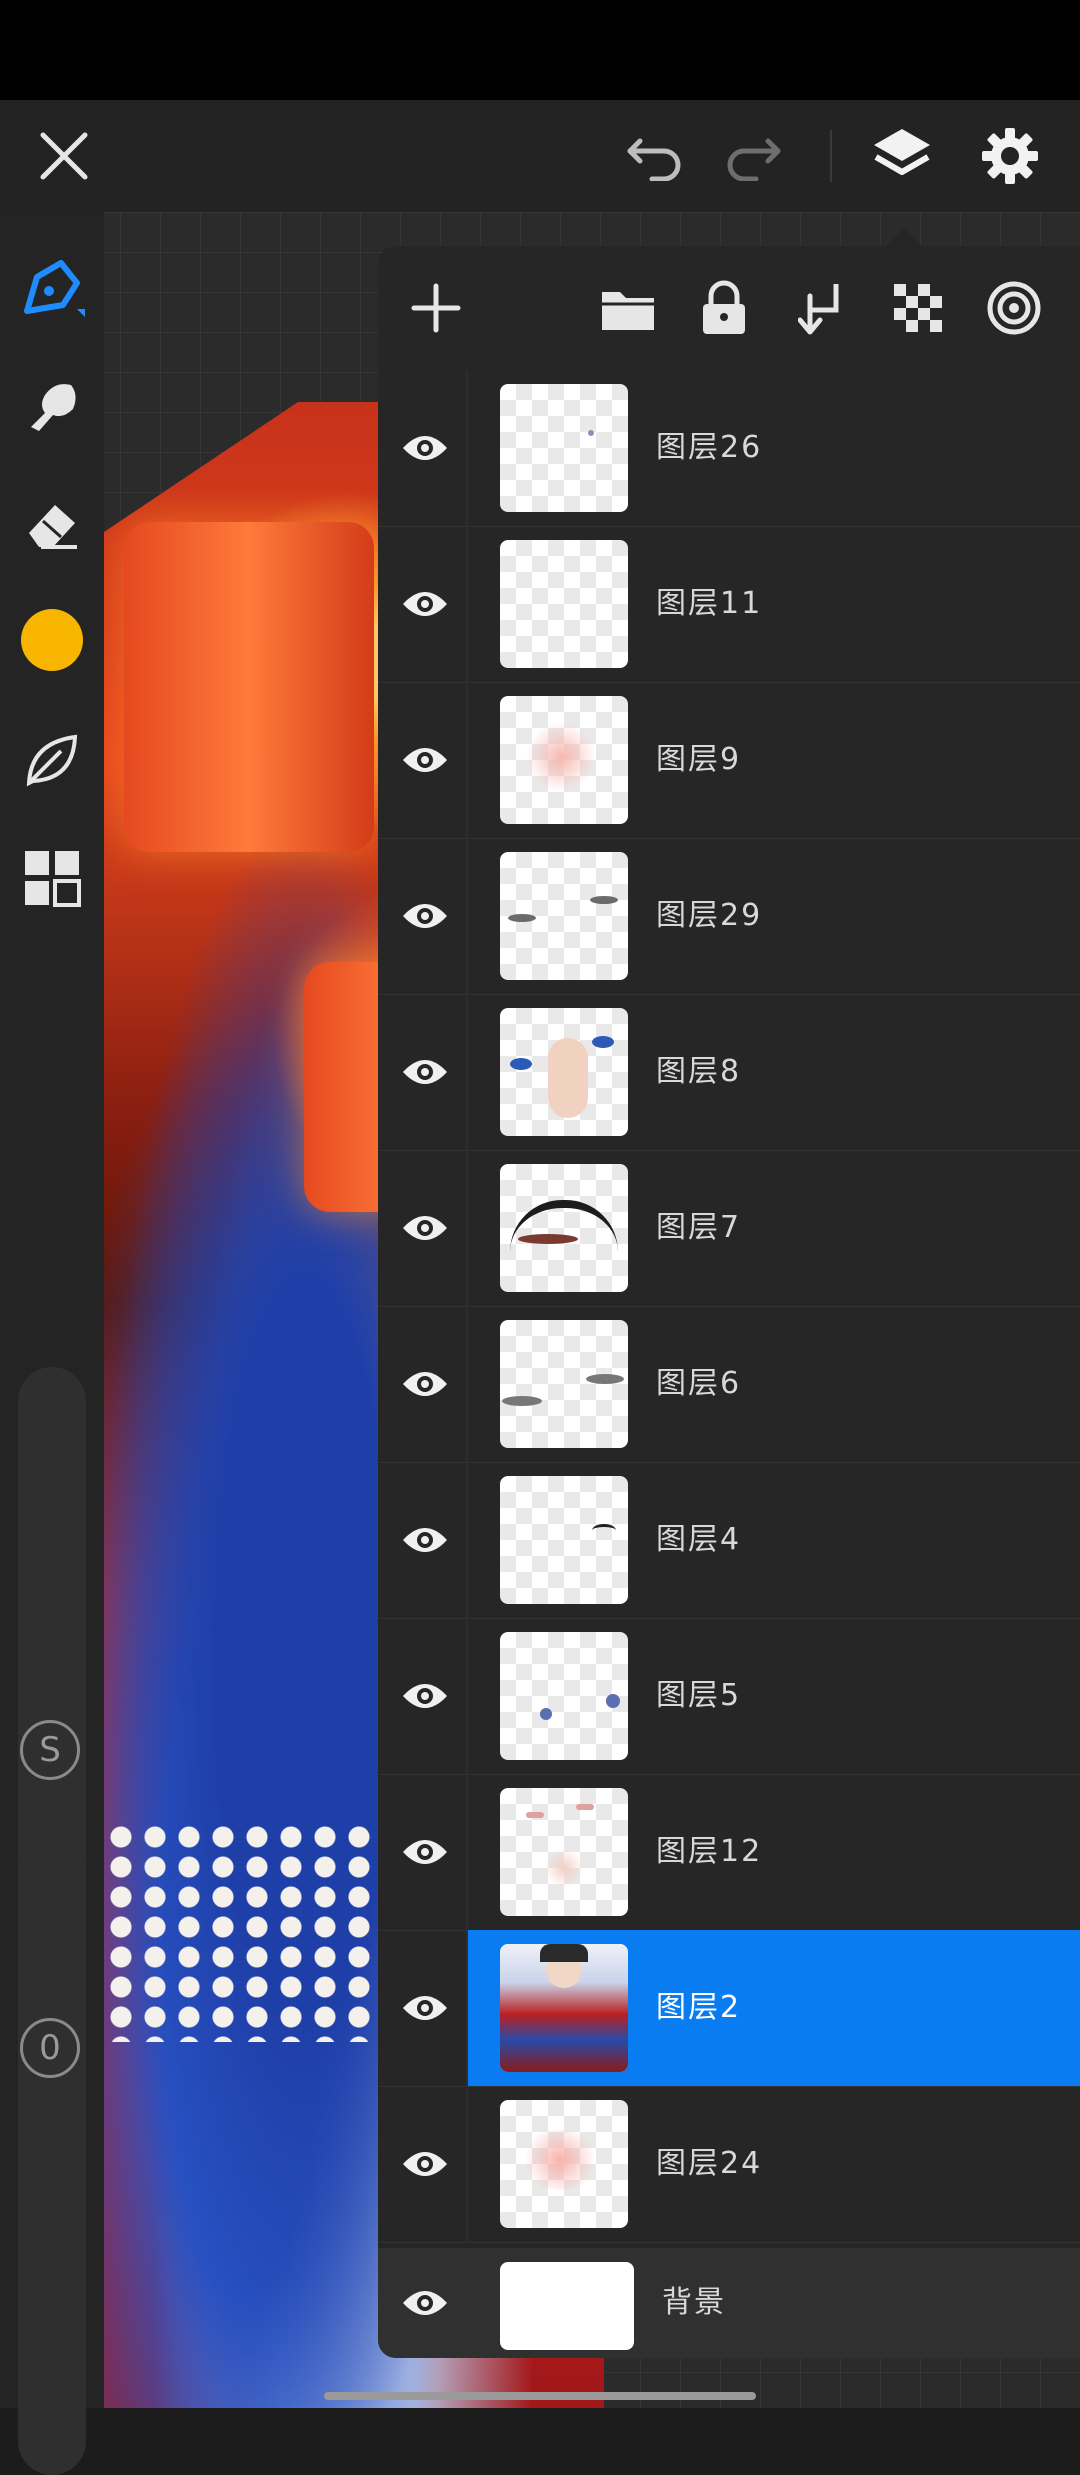 Image resolution: width=1080 pixels, height=2475 pixels. What do you see at coordinates (52, 640) in the screenshot?
I see `color-swatch` at bounding box center [52, 640].